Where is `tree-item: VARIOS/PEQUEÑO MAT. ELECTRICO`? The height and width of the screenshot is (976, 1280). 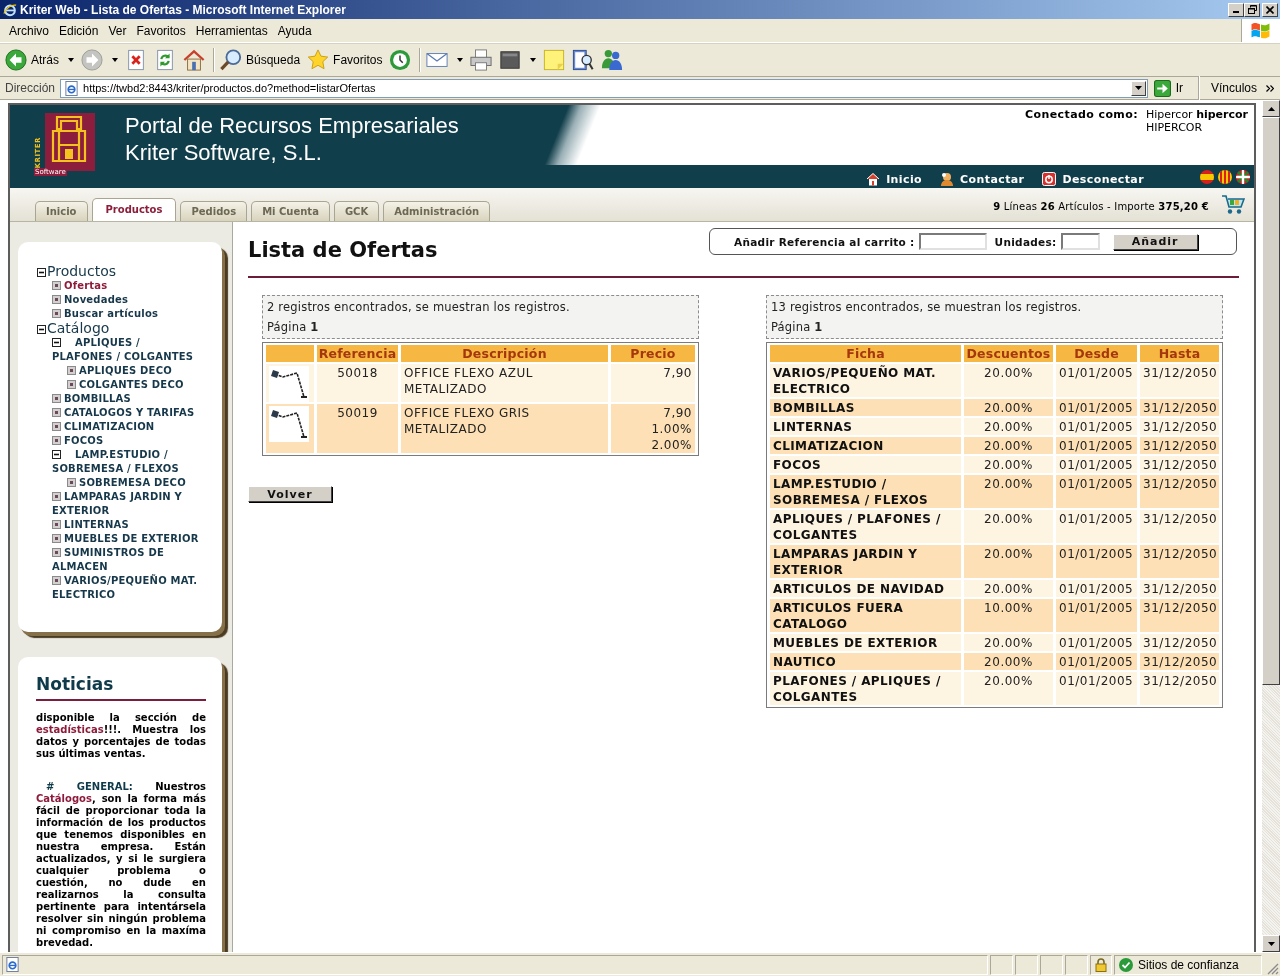
tree-item: VARIOS/PEQUEÑO MAT. ELECTRICO is located at coordinates (120, 588).